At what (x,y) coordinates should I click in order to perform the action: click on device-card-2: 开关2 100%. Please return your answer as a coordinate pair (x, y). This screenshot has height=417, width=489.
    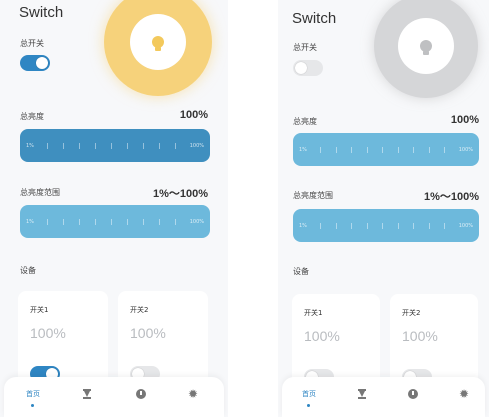
    Looking at the image, I should click on (163, 341).